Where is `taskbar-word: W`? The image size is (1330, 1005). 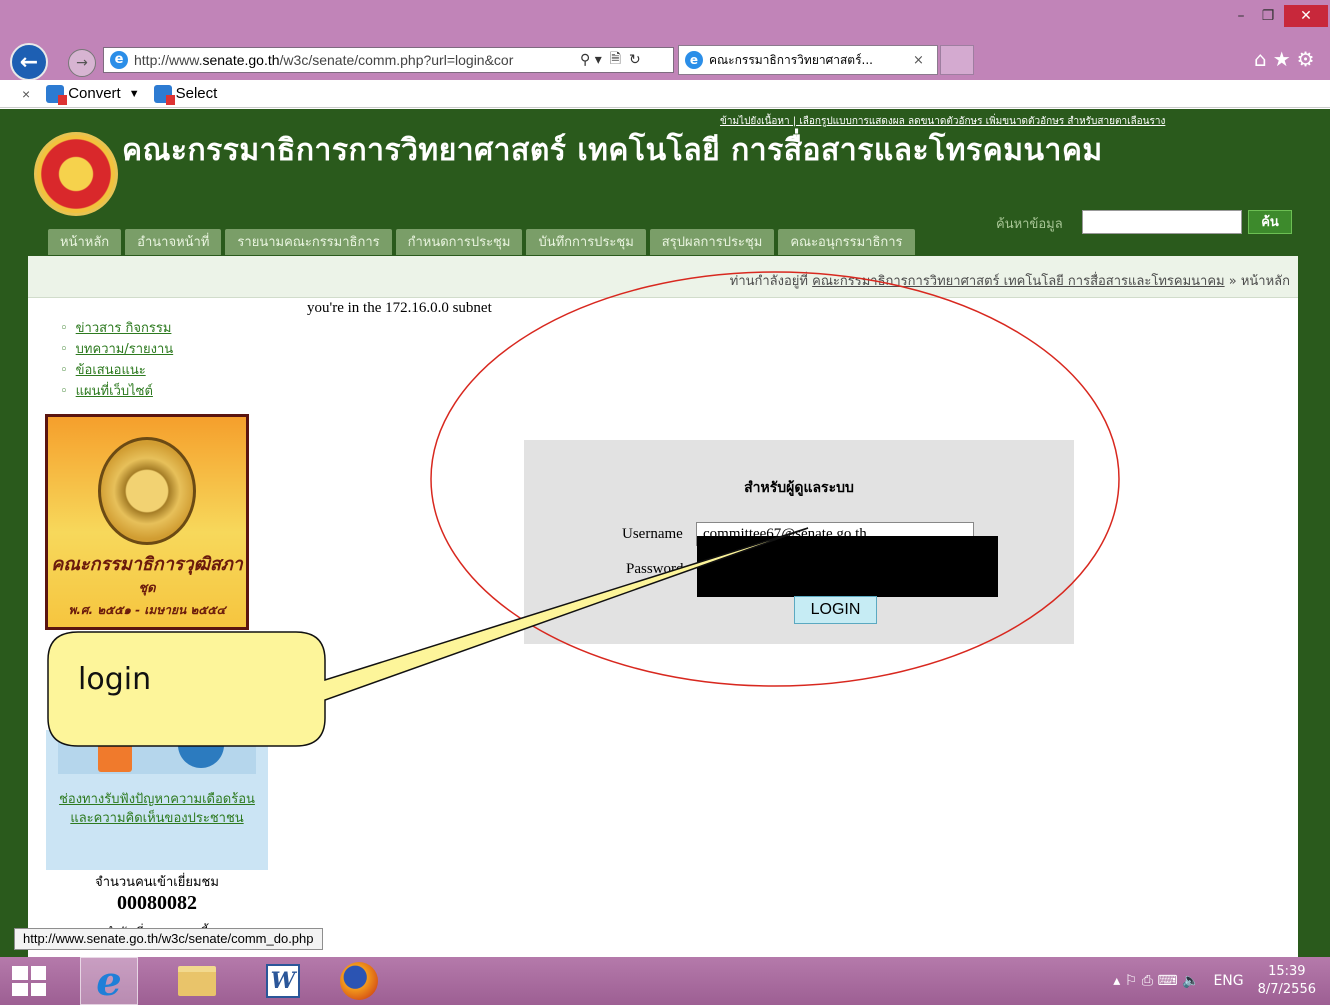 taskbar-word: W is located at coordinates (283, 981).